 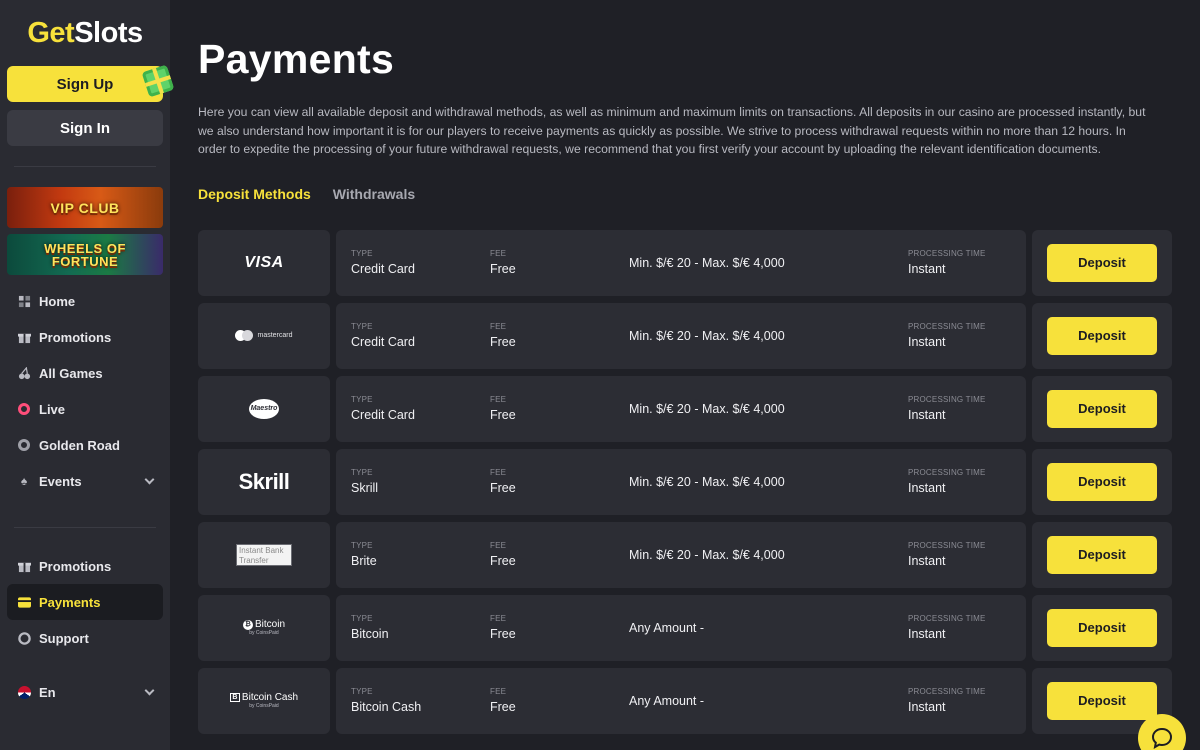 I want to click on method-logo-cell: ₿ Bitcoin by CoinsPaid, so click(x=264, y=627).